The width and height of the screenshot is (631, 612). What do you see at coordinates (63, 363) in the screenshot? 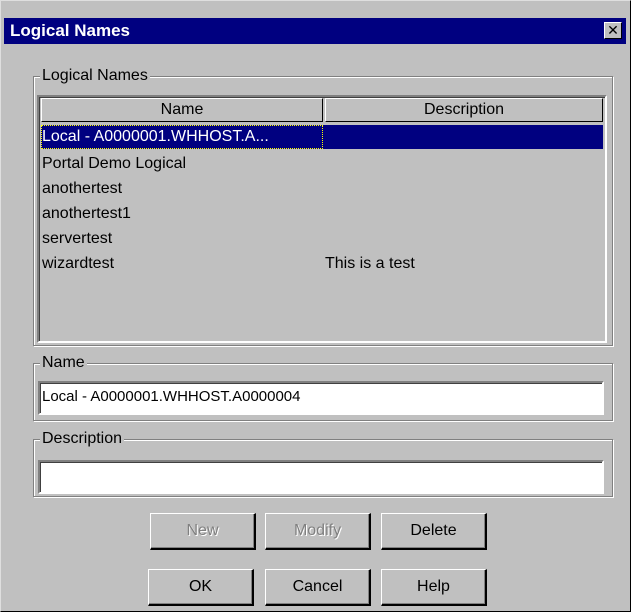
I see `name-group-label: Name` at bounding box center [63, 363].